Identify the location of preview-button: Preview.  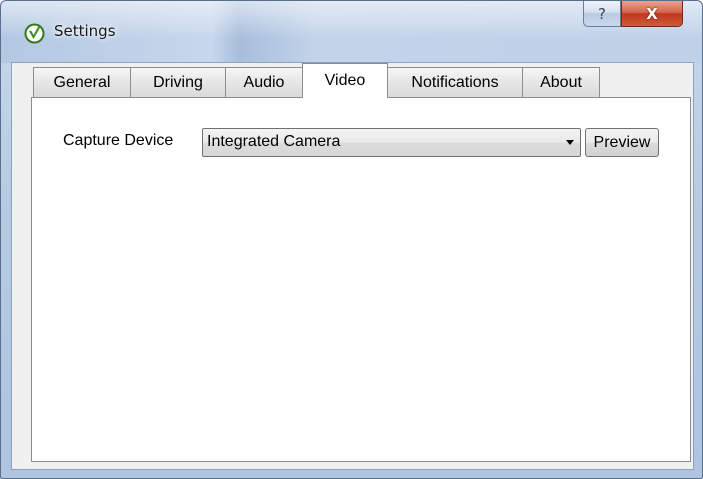
(622, 142).